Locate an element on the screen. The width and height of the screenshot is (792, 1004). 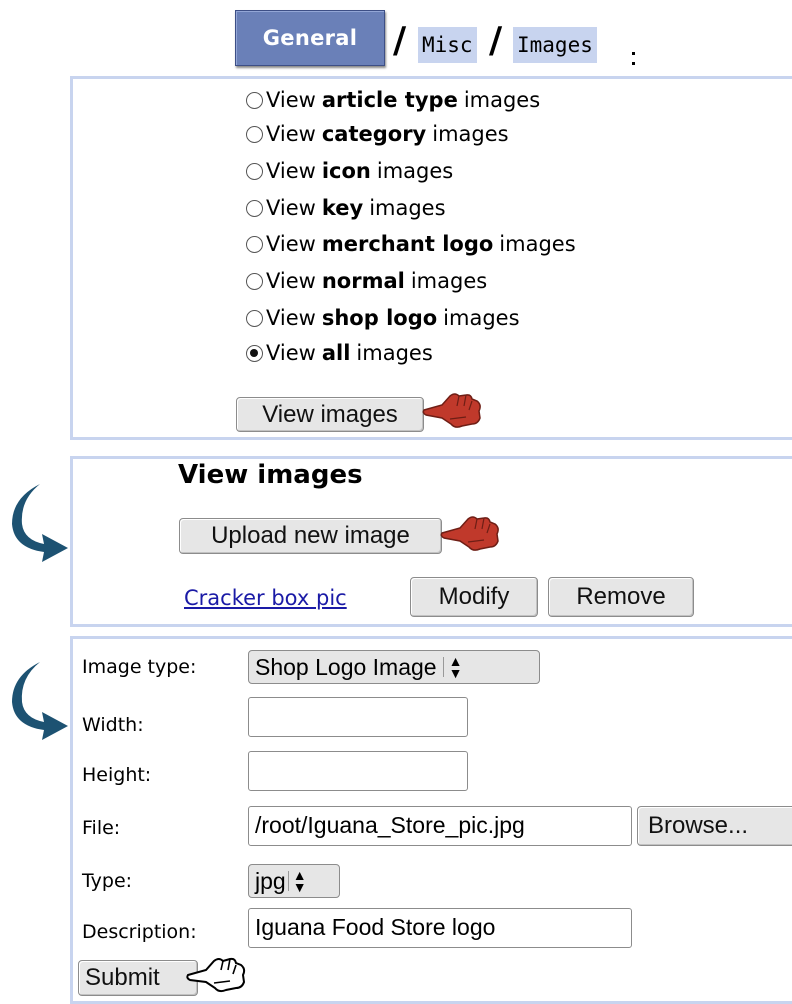
file-type-value: jpg is located at coordinates (270, 881).